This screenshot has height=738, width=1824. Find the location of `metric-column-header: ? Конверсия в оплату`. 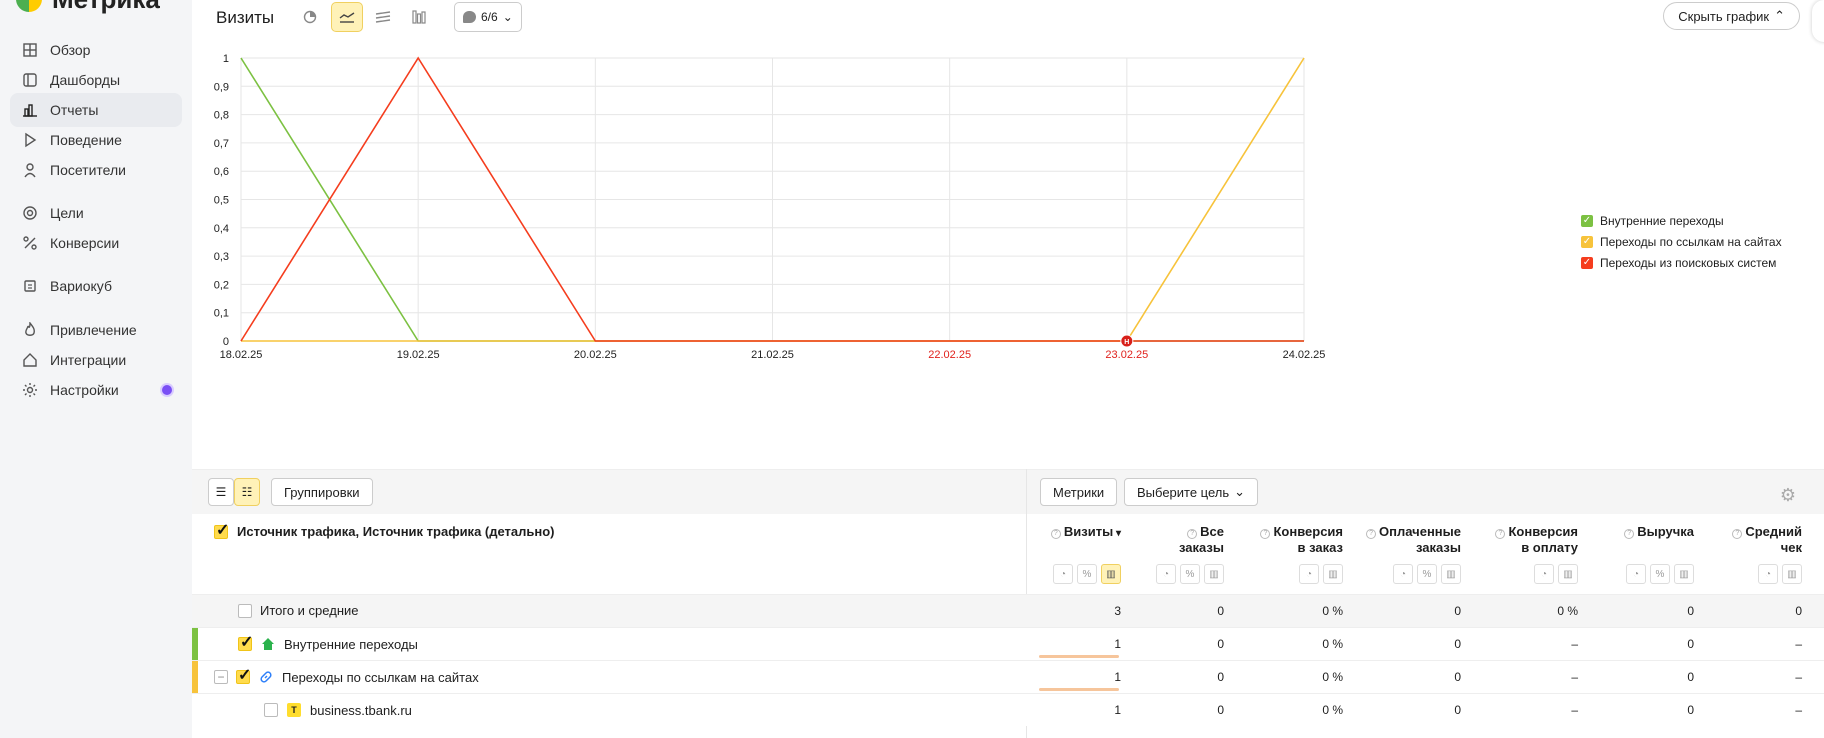

metric-column-header: ? Конверсия в оплату is located at coordinates (1536, 540).